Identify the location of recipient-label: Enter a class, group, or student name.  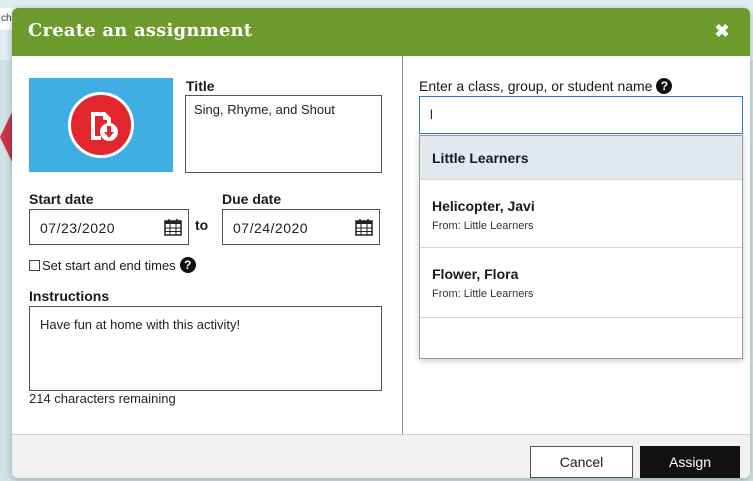
(536, 86).